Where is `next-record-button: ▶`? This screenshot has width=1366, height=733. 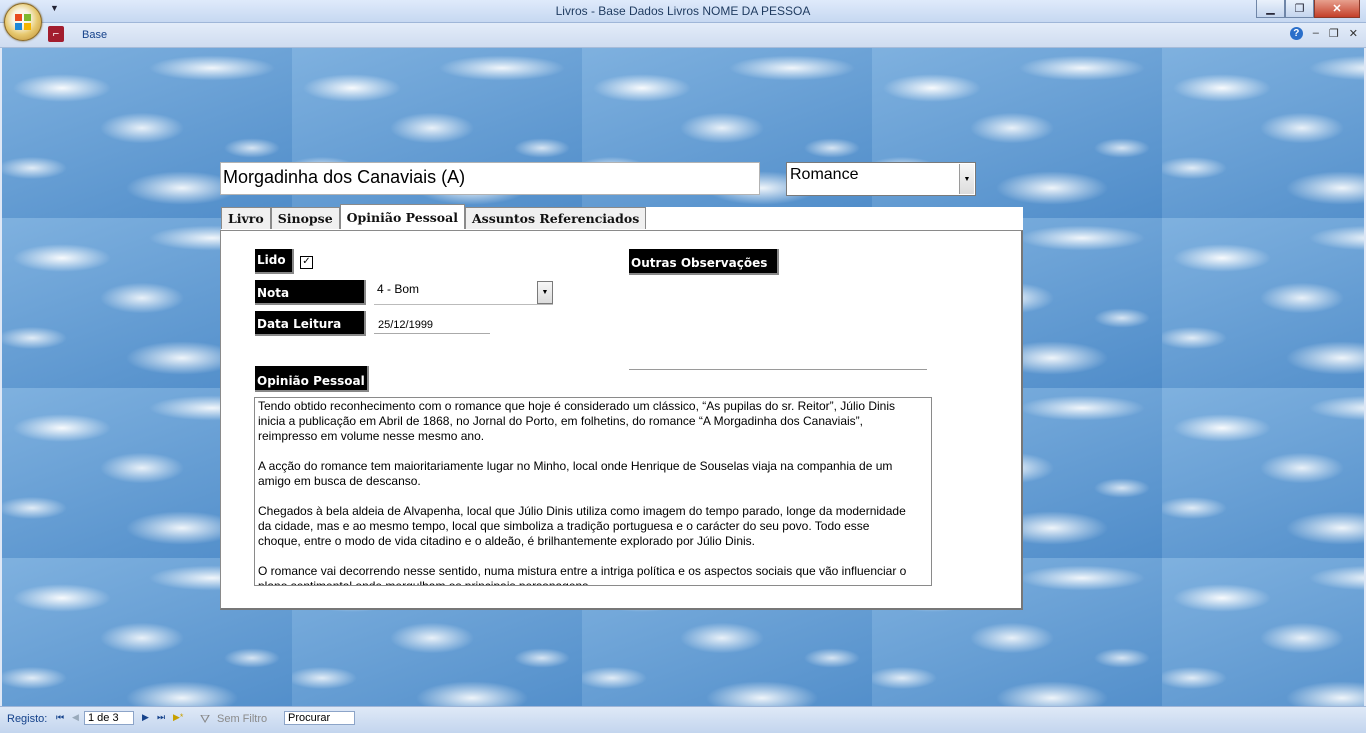
next-record-button: ▶ is located at coordinates (145, 717).